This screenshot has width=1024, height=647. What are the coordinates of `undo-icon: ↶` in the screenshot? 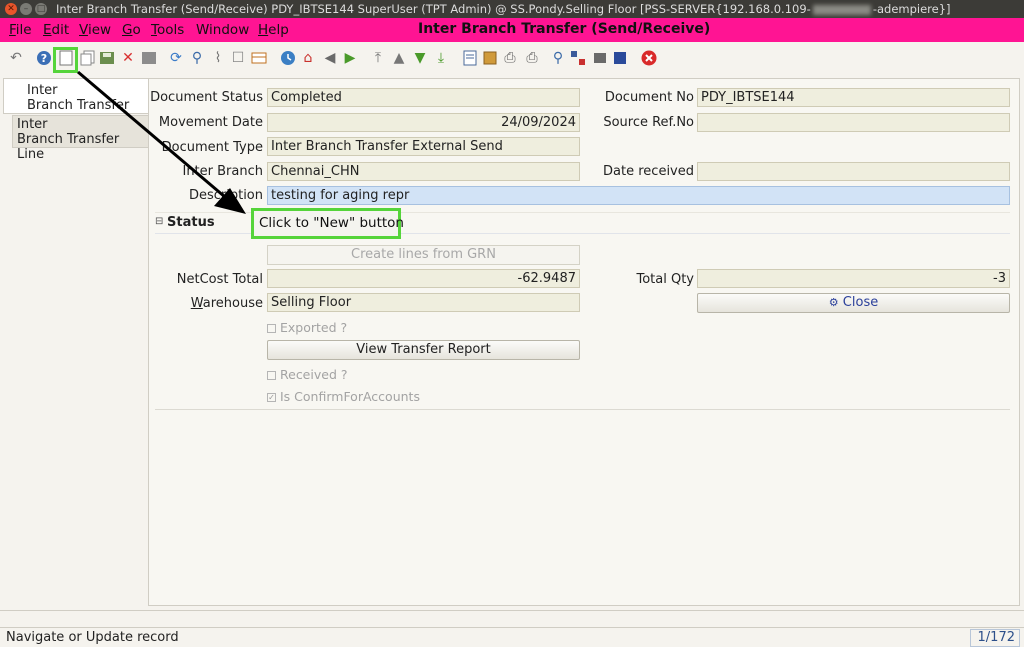 It's located at (16, 58).